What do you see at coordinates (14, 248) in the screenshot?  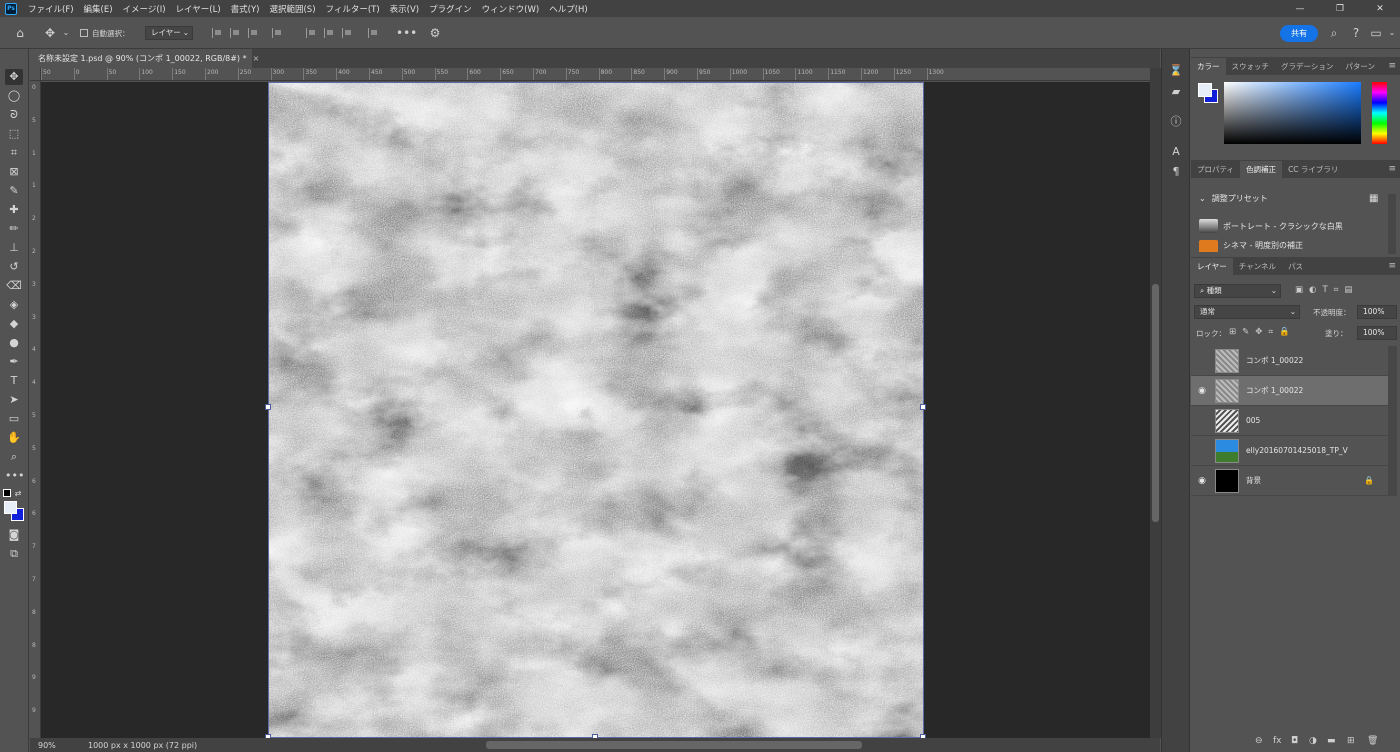 I see `stamp-tool-icon: ⊥` at bounding box center [14, 248].